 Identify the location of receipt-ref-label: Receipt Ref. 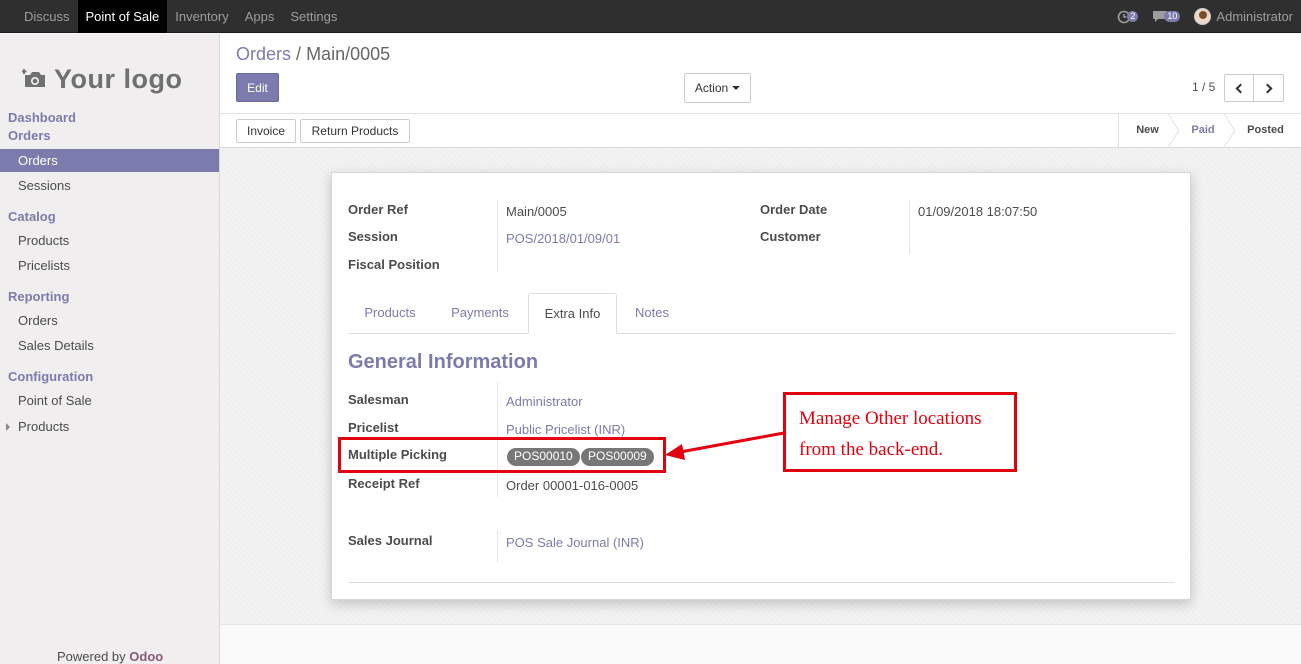
(384, 483).